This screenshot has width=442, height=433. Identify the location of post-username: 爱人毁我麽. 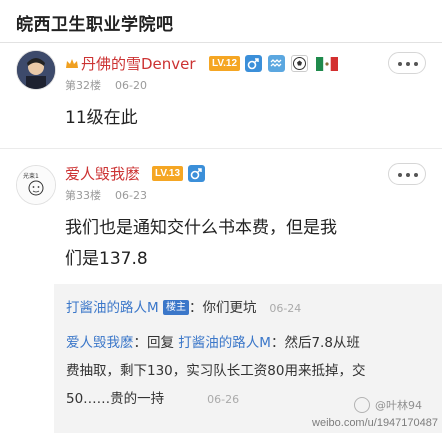
(102, 173).